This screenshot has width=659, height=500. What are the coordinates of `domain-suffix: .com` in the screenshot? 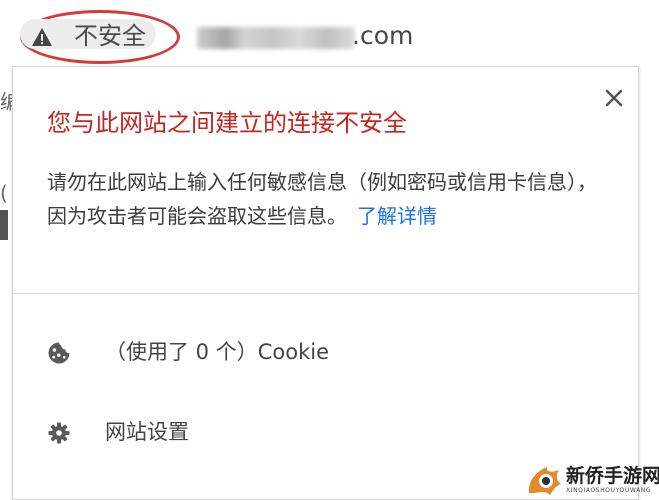 It's located at (383, 35).